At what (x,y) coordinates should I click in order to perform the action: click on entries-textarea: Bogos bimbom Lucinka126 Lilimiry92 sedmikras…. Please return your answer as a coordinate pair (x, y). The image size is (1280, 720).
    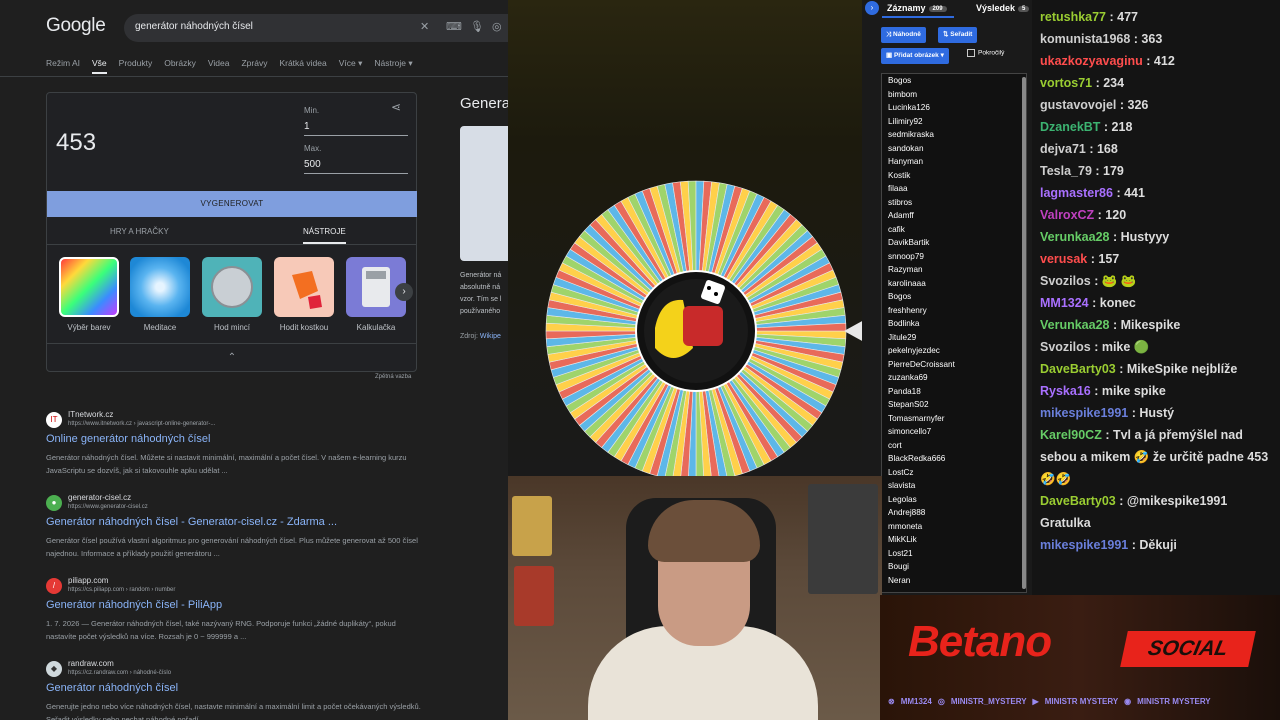
    Looking at the image, I should click on (954, 333).